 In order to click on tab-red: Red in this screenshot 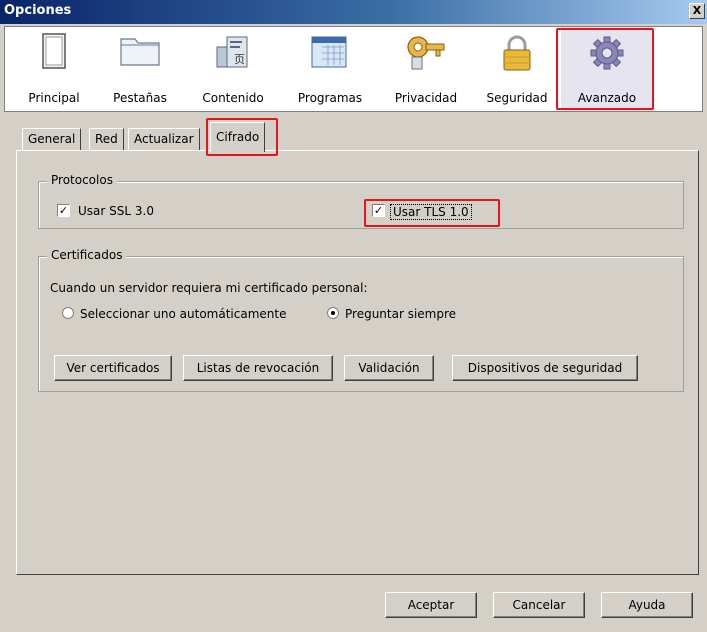, I will do `click(106, 139)`.